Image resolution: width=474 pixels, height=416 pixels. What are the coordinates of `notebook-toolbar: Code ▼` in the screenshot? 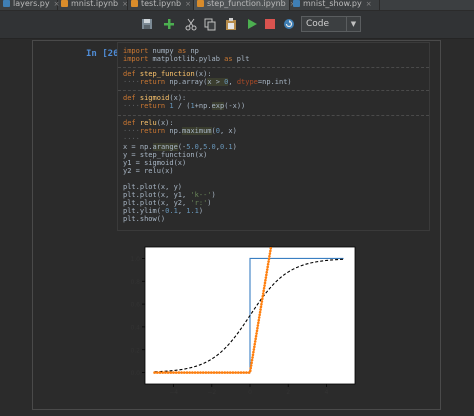 It's located at (237, 25).